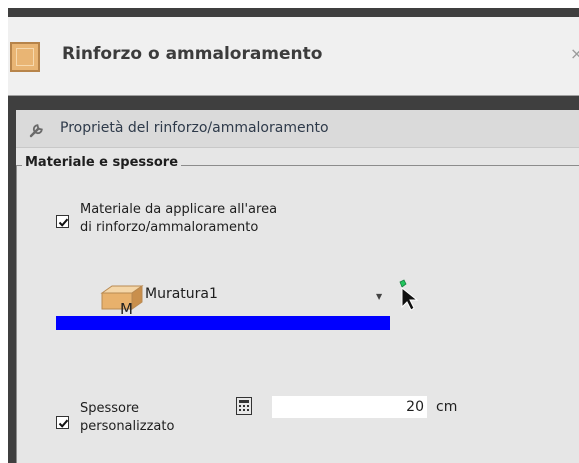 The width and height of the screenshot is (579, 463). I want to click on thickness-unit: cm, so click(447, 407).